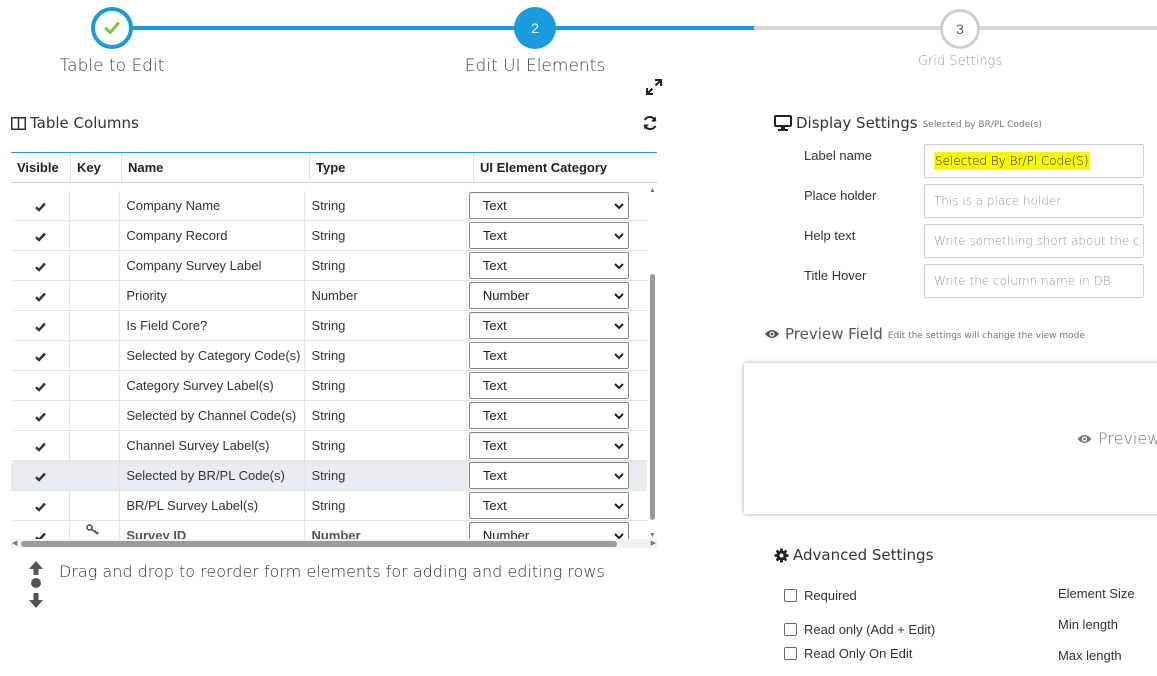 The height and width of the screenshot is (676, 1157). Describe the element at coordinates (1096, 593) in the screenshot. I see `element-size-label: Element Size` at that location.